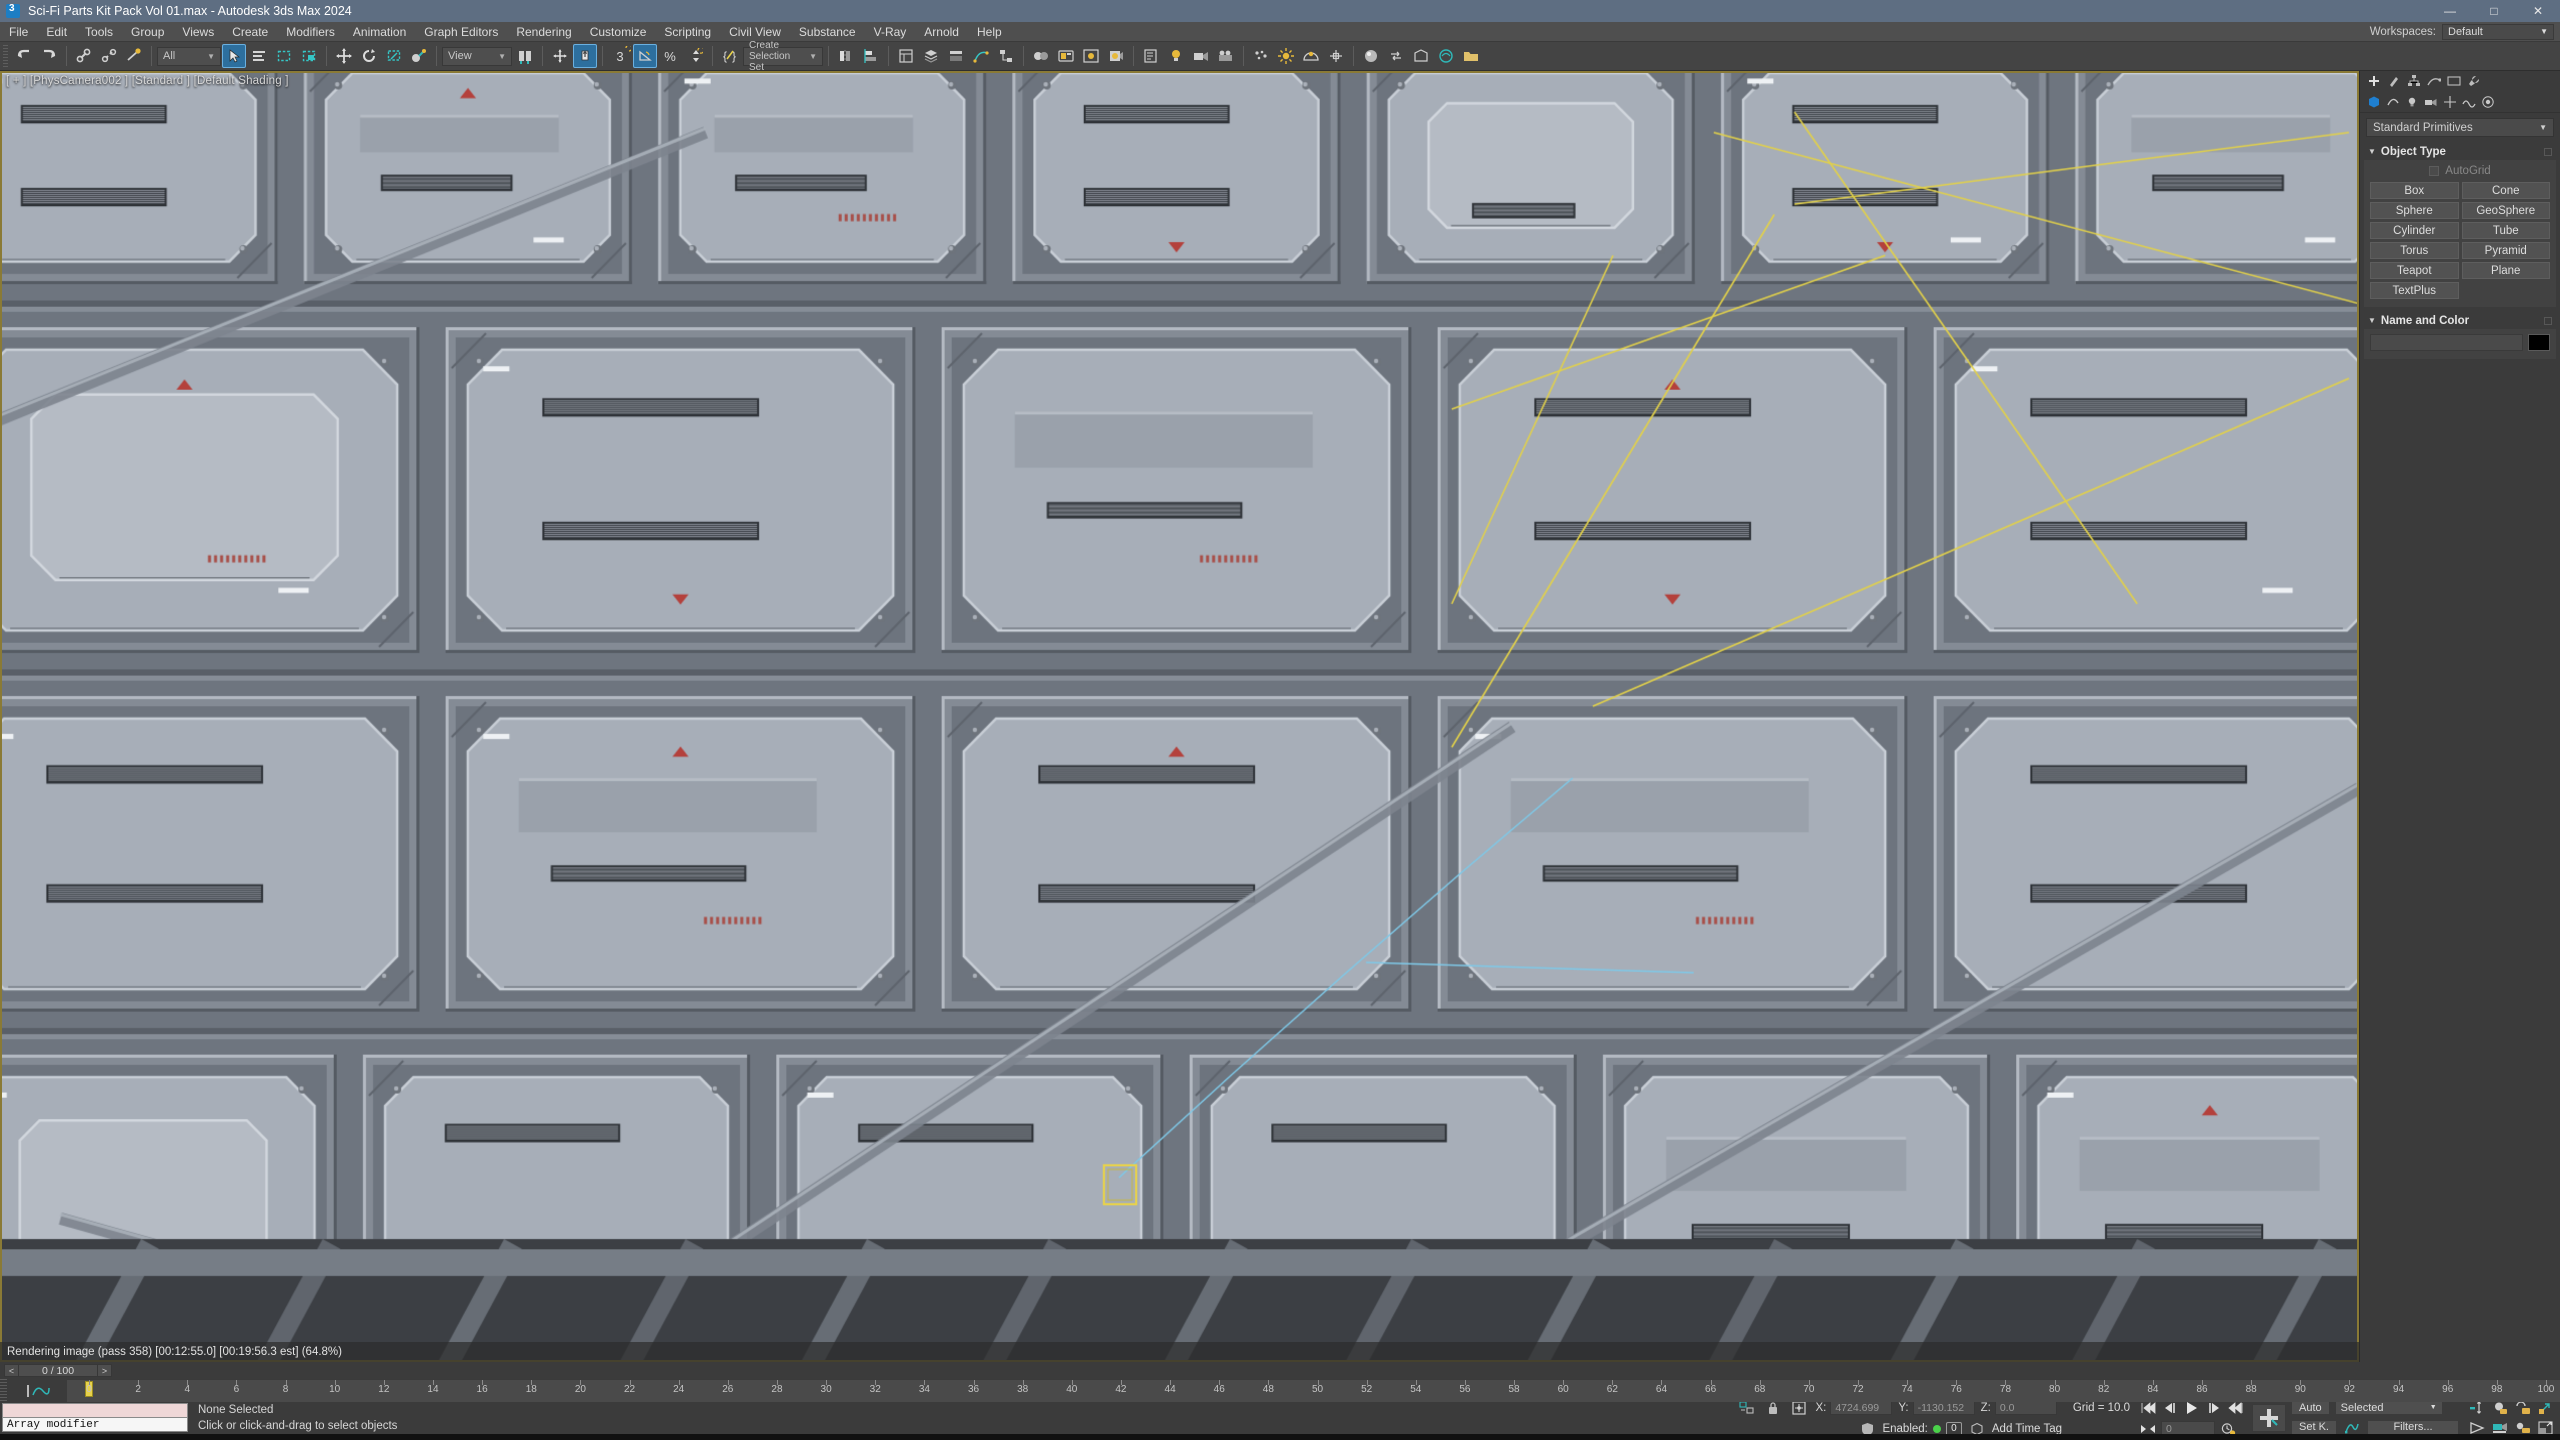 The height and width of the screenshot is (1440, 2560). I want to click on select-and-link-icon, so click(84, 56).